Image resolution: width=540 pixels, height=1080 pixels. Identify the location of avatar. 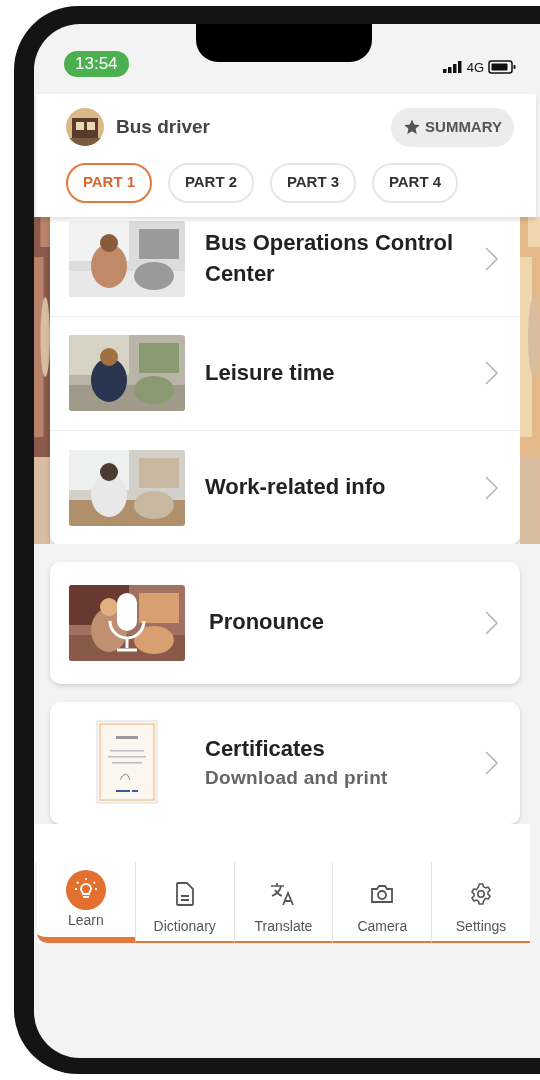
(85, 127).